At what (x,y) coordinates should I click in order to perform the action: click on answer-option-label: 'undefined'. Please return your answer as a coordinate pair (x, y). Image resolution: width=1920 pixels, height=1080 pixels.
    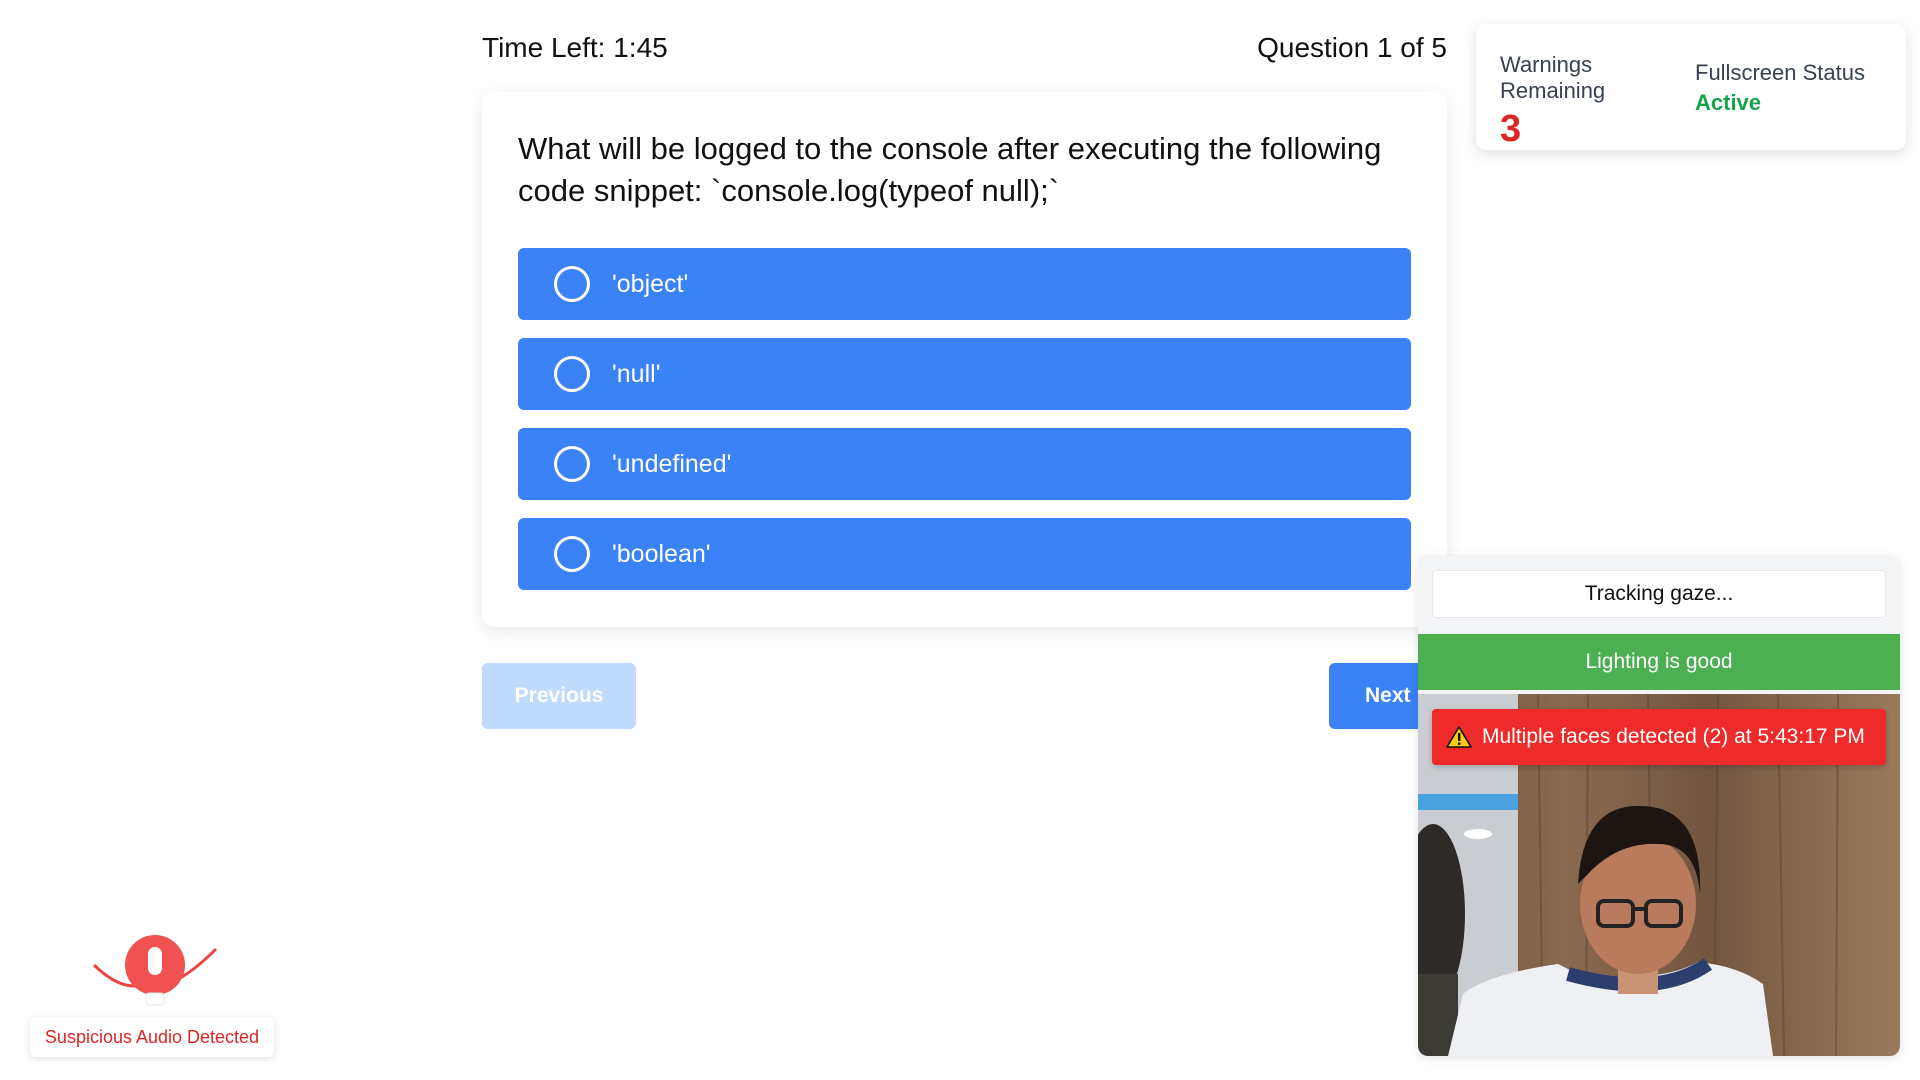
    Looking at the image, I should click on (672, 463).